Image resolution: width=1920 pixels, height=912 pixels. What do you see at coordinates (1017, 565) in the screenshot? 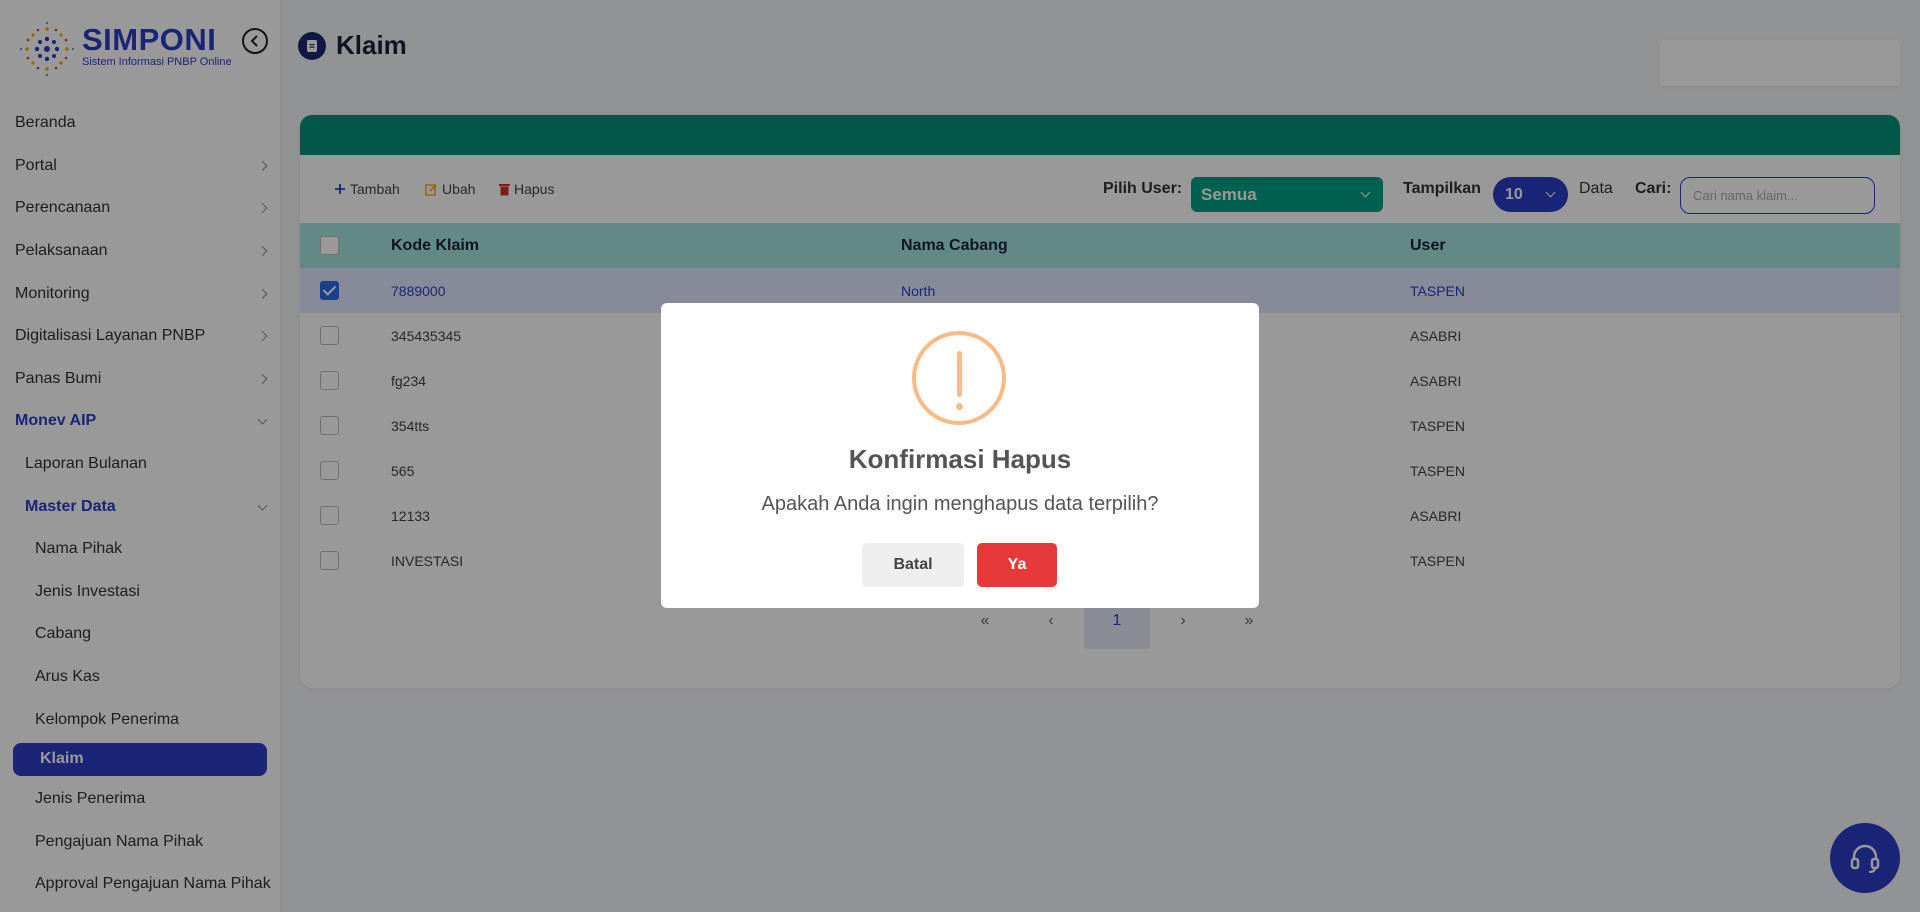
I see `confirm-delete-button: Ya` at bounding box center [1017, 565].